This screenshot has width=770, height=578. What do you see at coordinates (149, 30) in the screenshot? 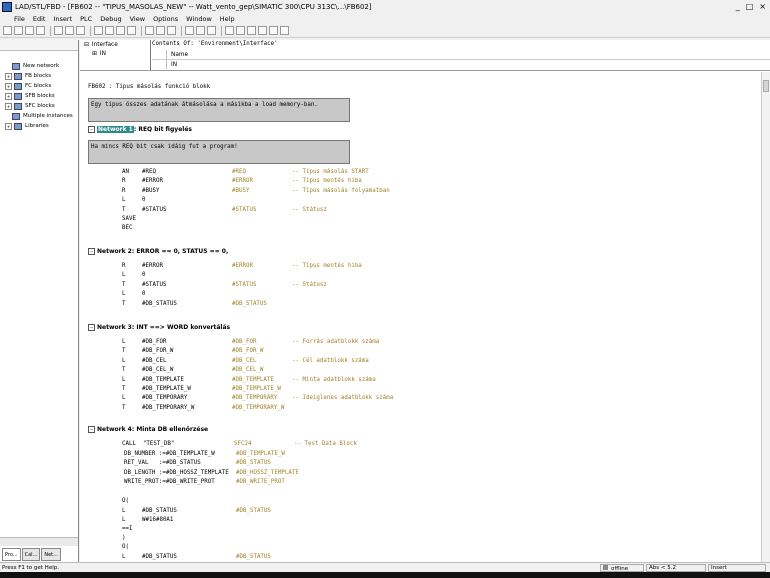
I see `overview-icon` at bounding box center [149, 30].